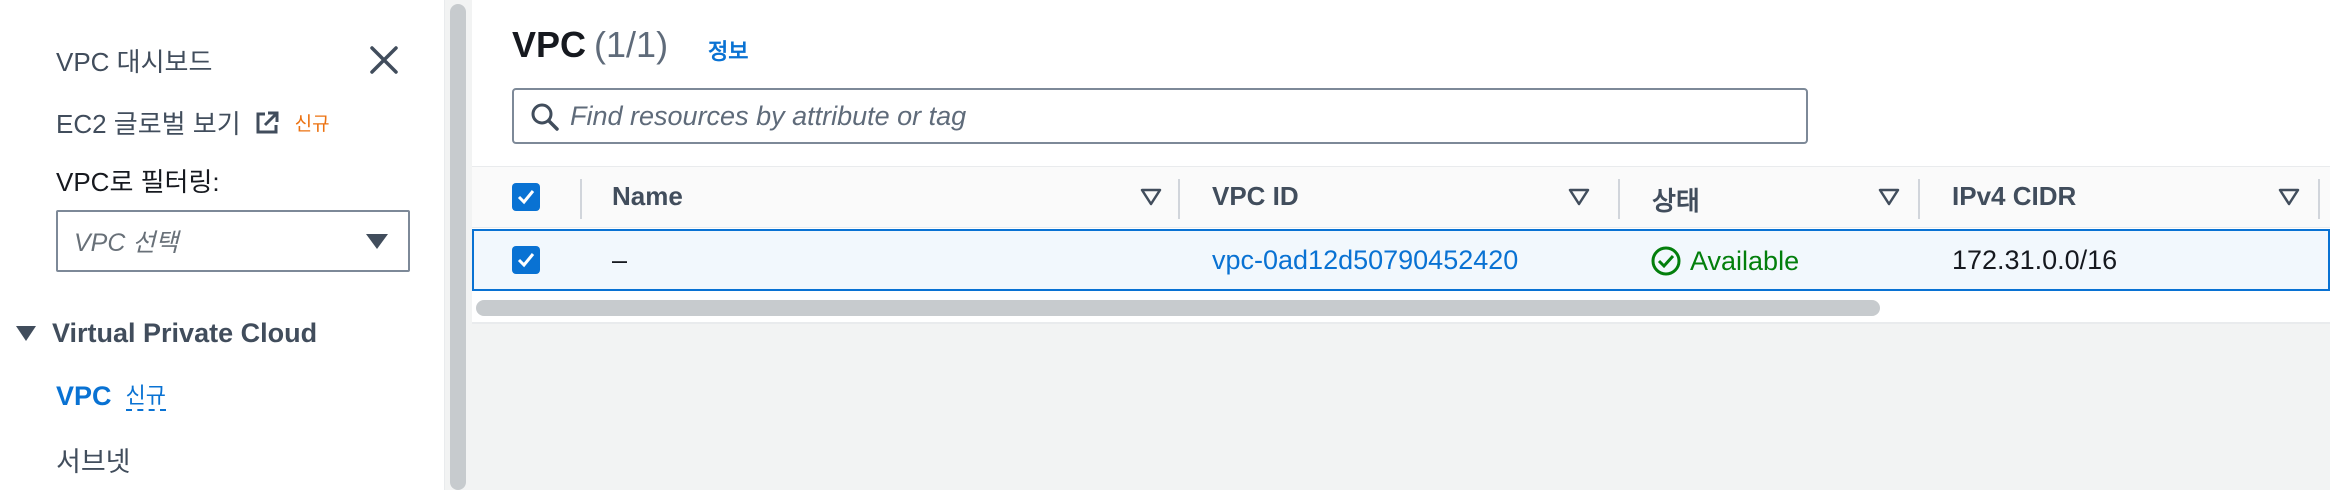 This screenshot has height=490, width=2330. I want to click on column-header-status: 상태, so click(1676, 199).